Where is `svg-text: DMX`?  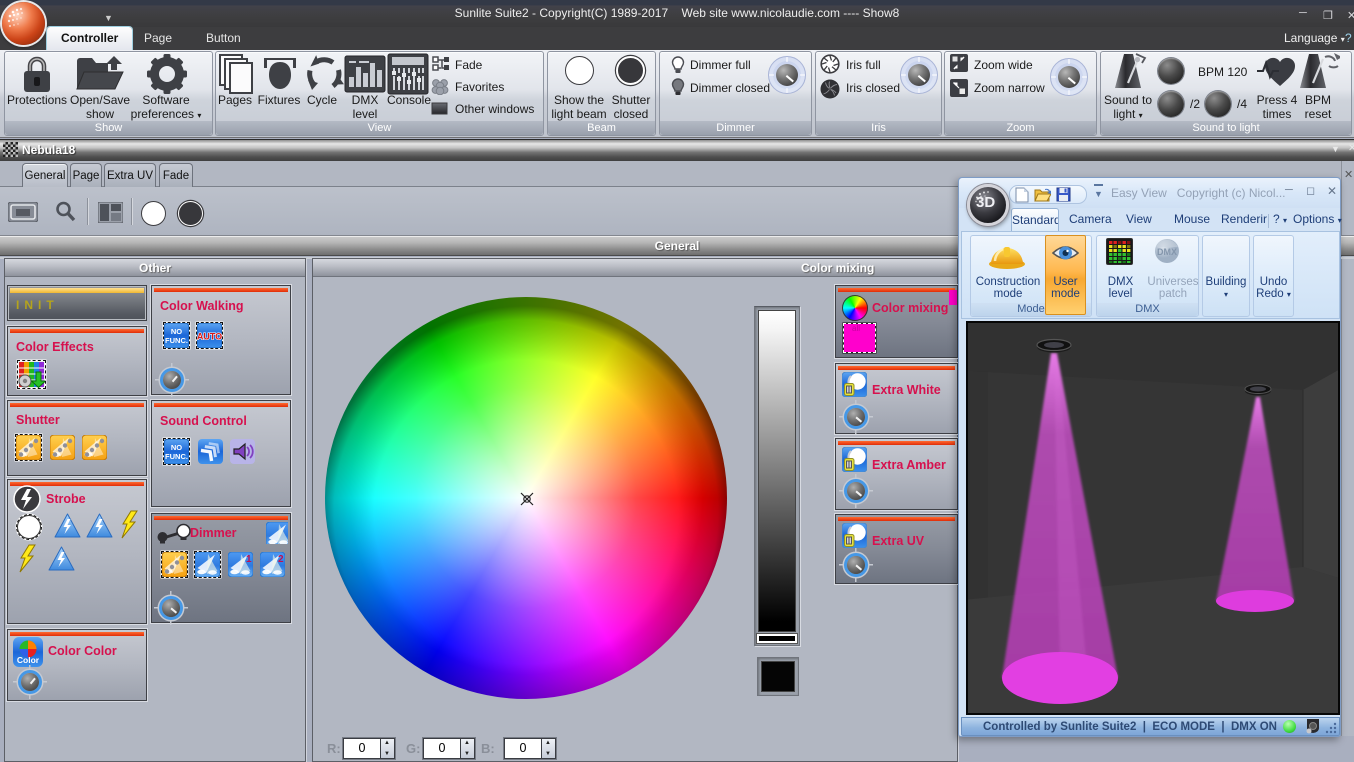 svg-text: DMX is located at coordinates (1167, 252).